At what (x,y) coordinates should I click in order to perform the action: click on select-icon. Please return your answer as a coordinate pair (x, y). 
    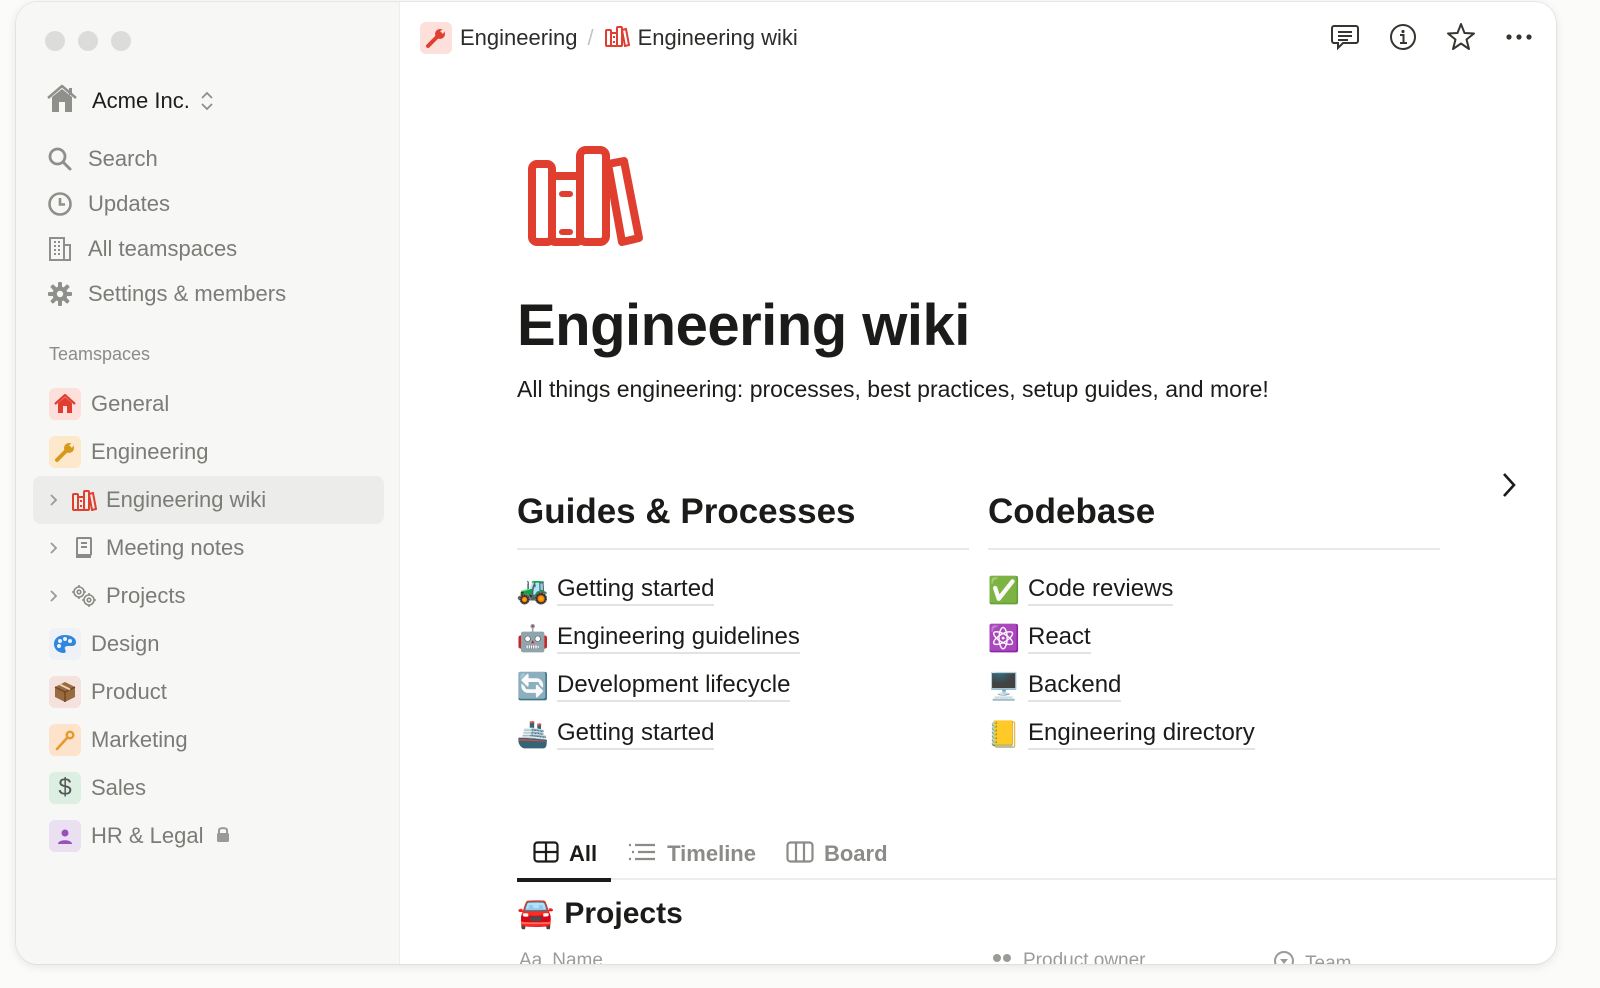
    Looking at the image, I should click on (1284, 957).